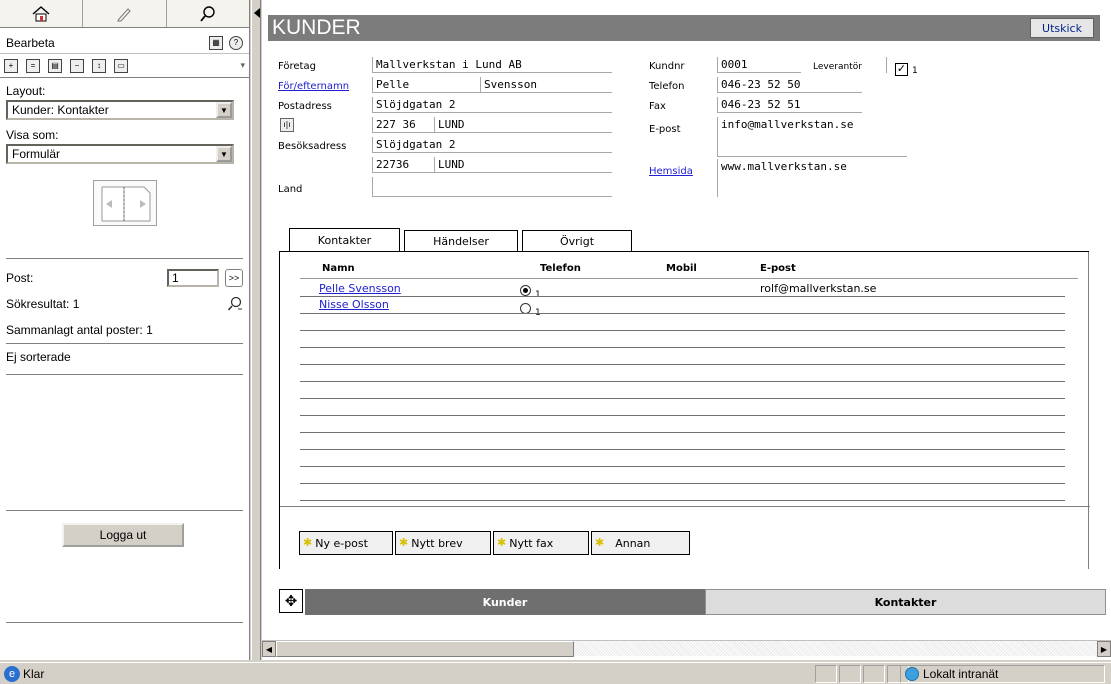  I want to click on hemsida-link: Hemsida, so click(671, 171).